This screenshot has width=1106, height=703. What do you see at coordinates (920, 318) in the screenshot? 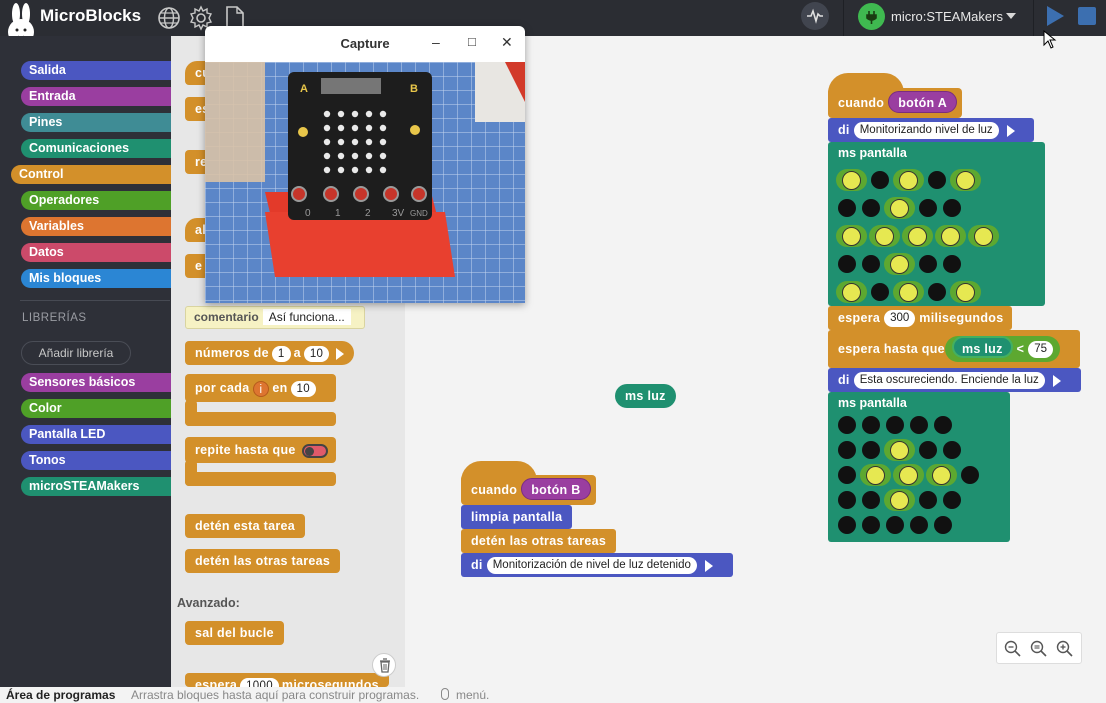
I see `wait-ms-block: espera 300 milisegundos` at bounding box center [920, 318].